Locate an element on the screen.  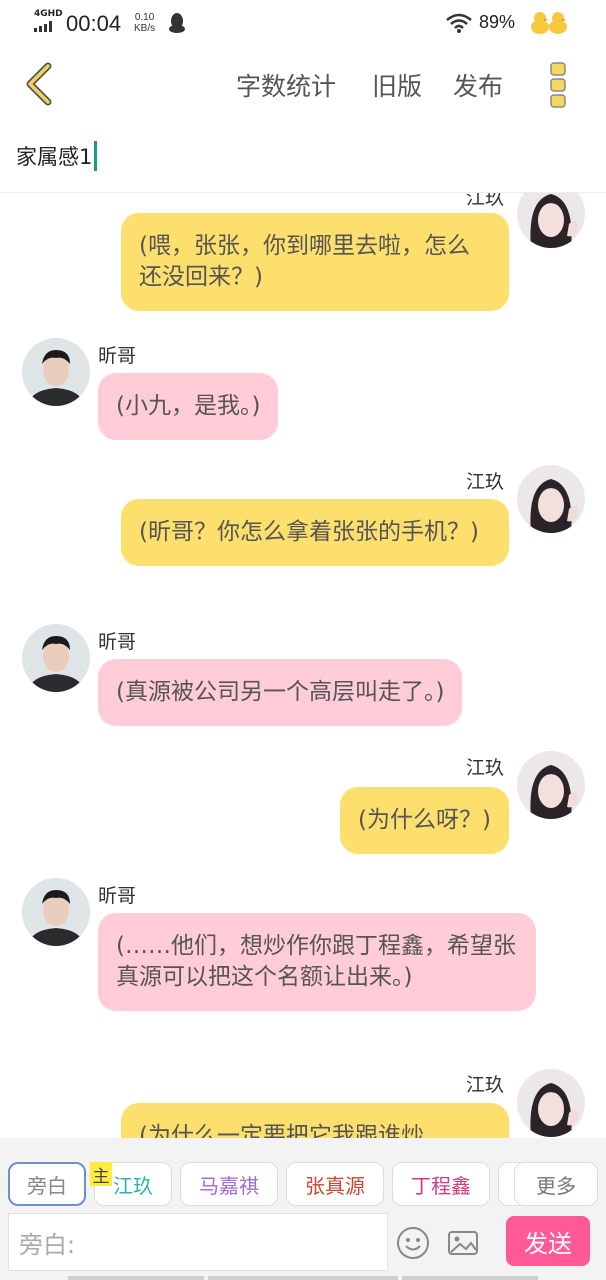
more-roles-button: 更多 is located at coordinates (556, 1184).